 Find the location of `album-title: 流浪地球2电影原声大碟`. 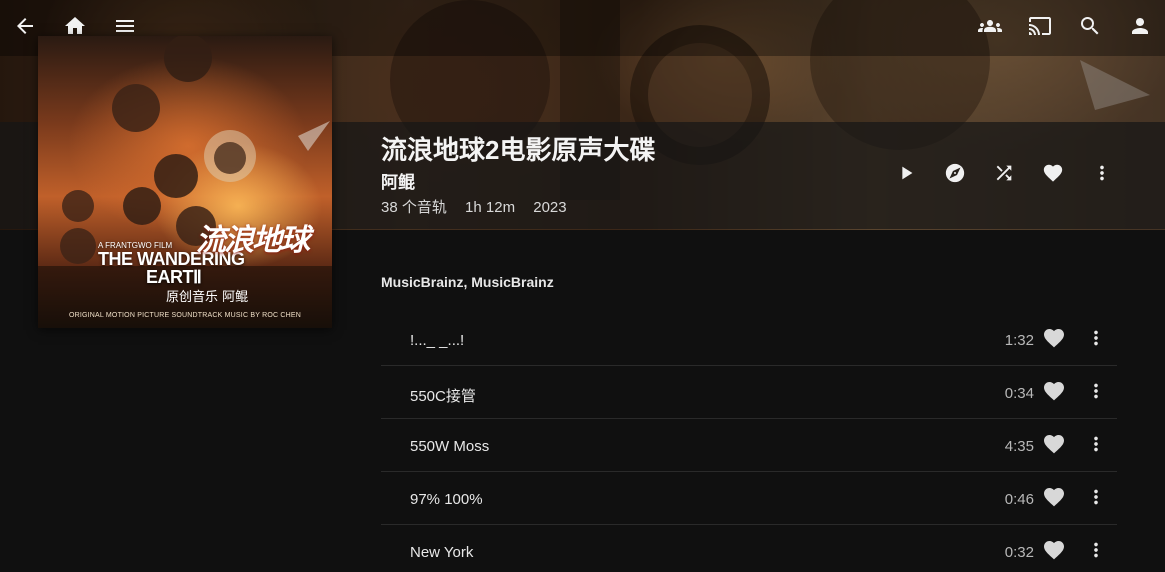

album-title: 流浪地球2电影原声大碟 is located at coordinates (518, 150).